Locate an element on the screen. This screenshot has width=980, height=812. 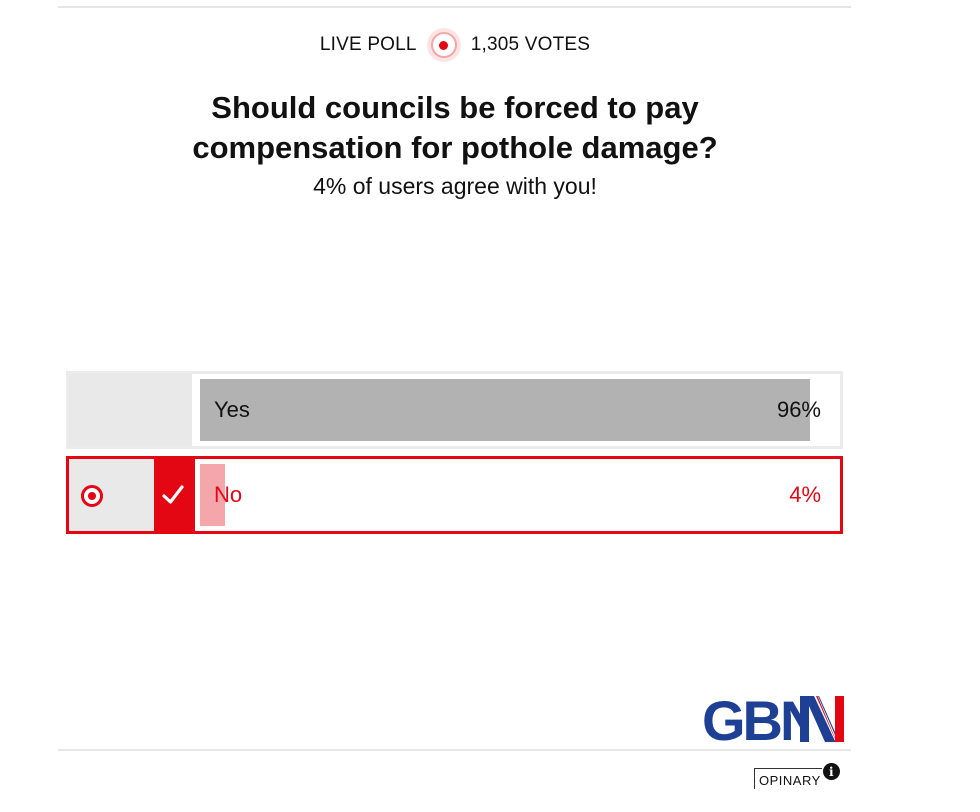
option-result-area: No 4% is located at coordinates (517, 495).